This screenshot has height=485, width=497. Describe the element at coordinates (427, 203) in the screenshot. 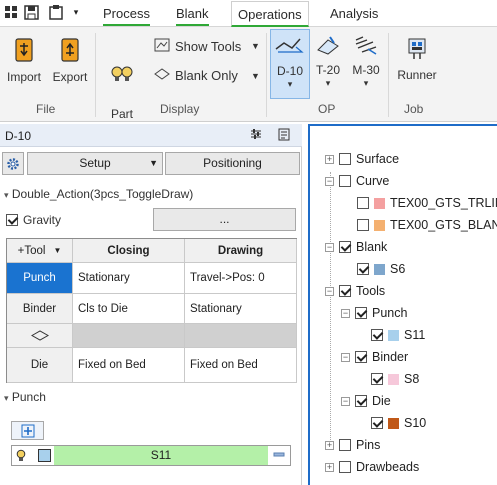

I see `tree-node-curve-trline: TEX00_GTS_TRLINE` at that location.